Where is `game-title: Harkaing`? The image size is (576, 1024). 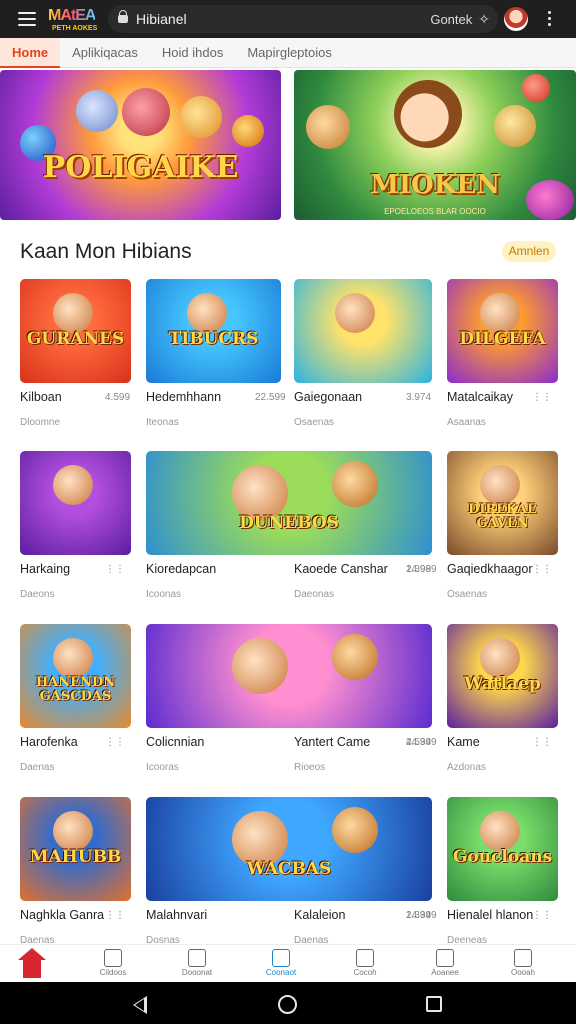 game-title: Harkaing is located at coordinates (45, 569).